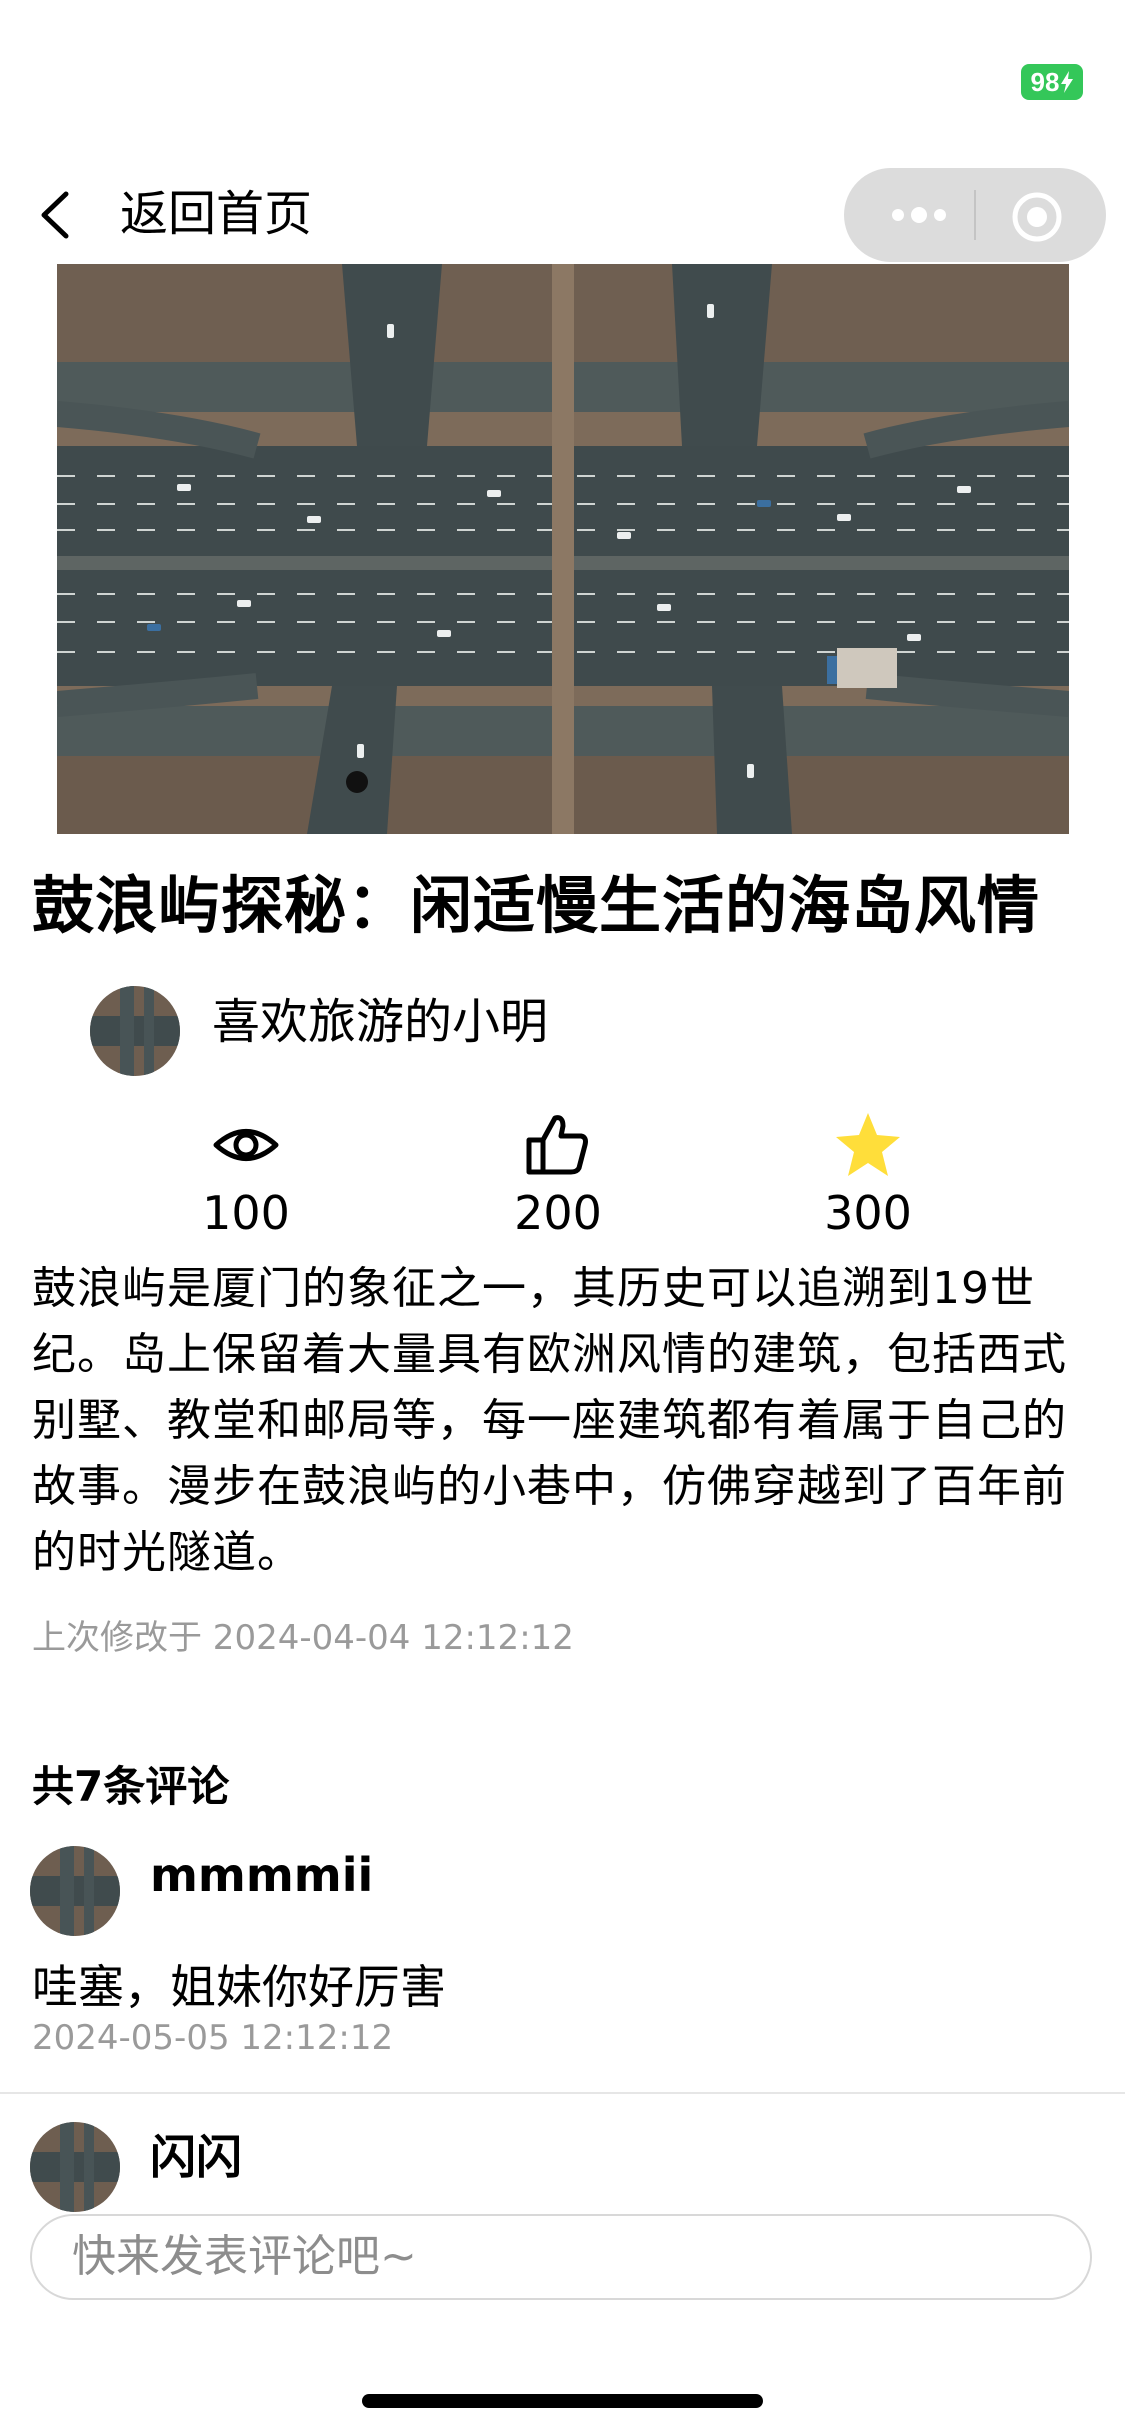 Image resolution: width=1125 pixels, height=2436 pixels. What do you see at coordinates (562, 2093) in the screenshot?
I see `comment-divider` at bounding box center [562, 2093].